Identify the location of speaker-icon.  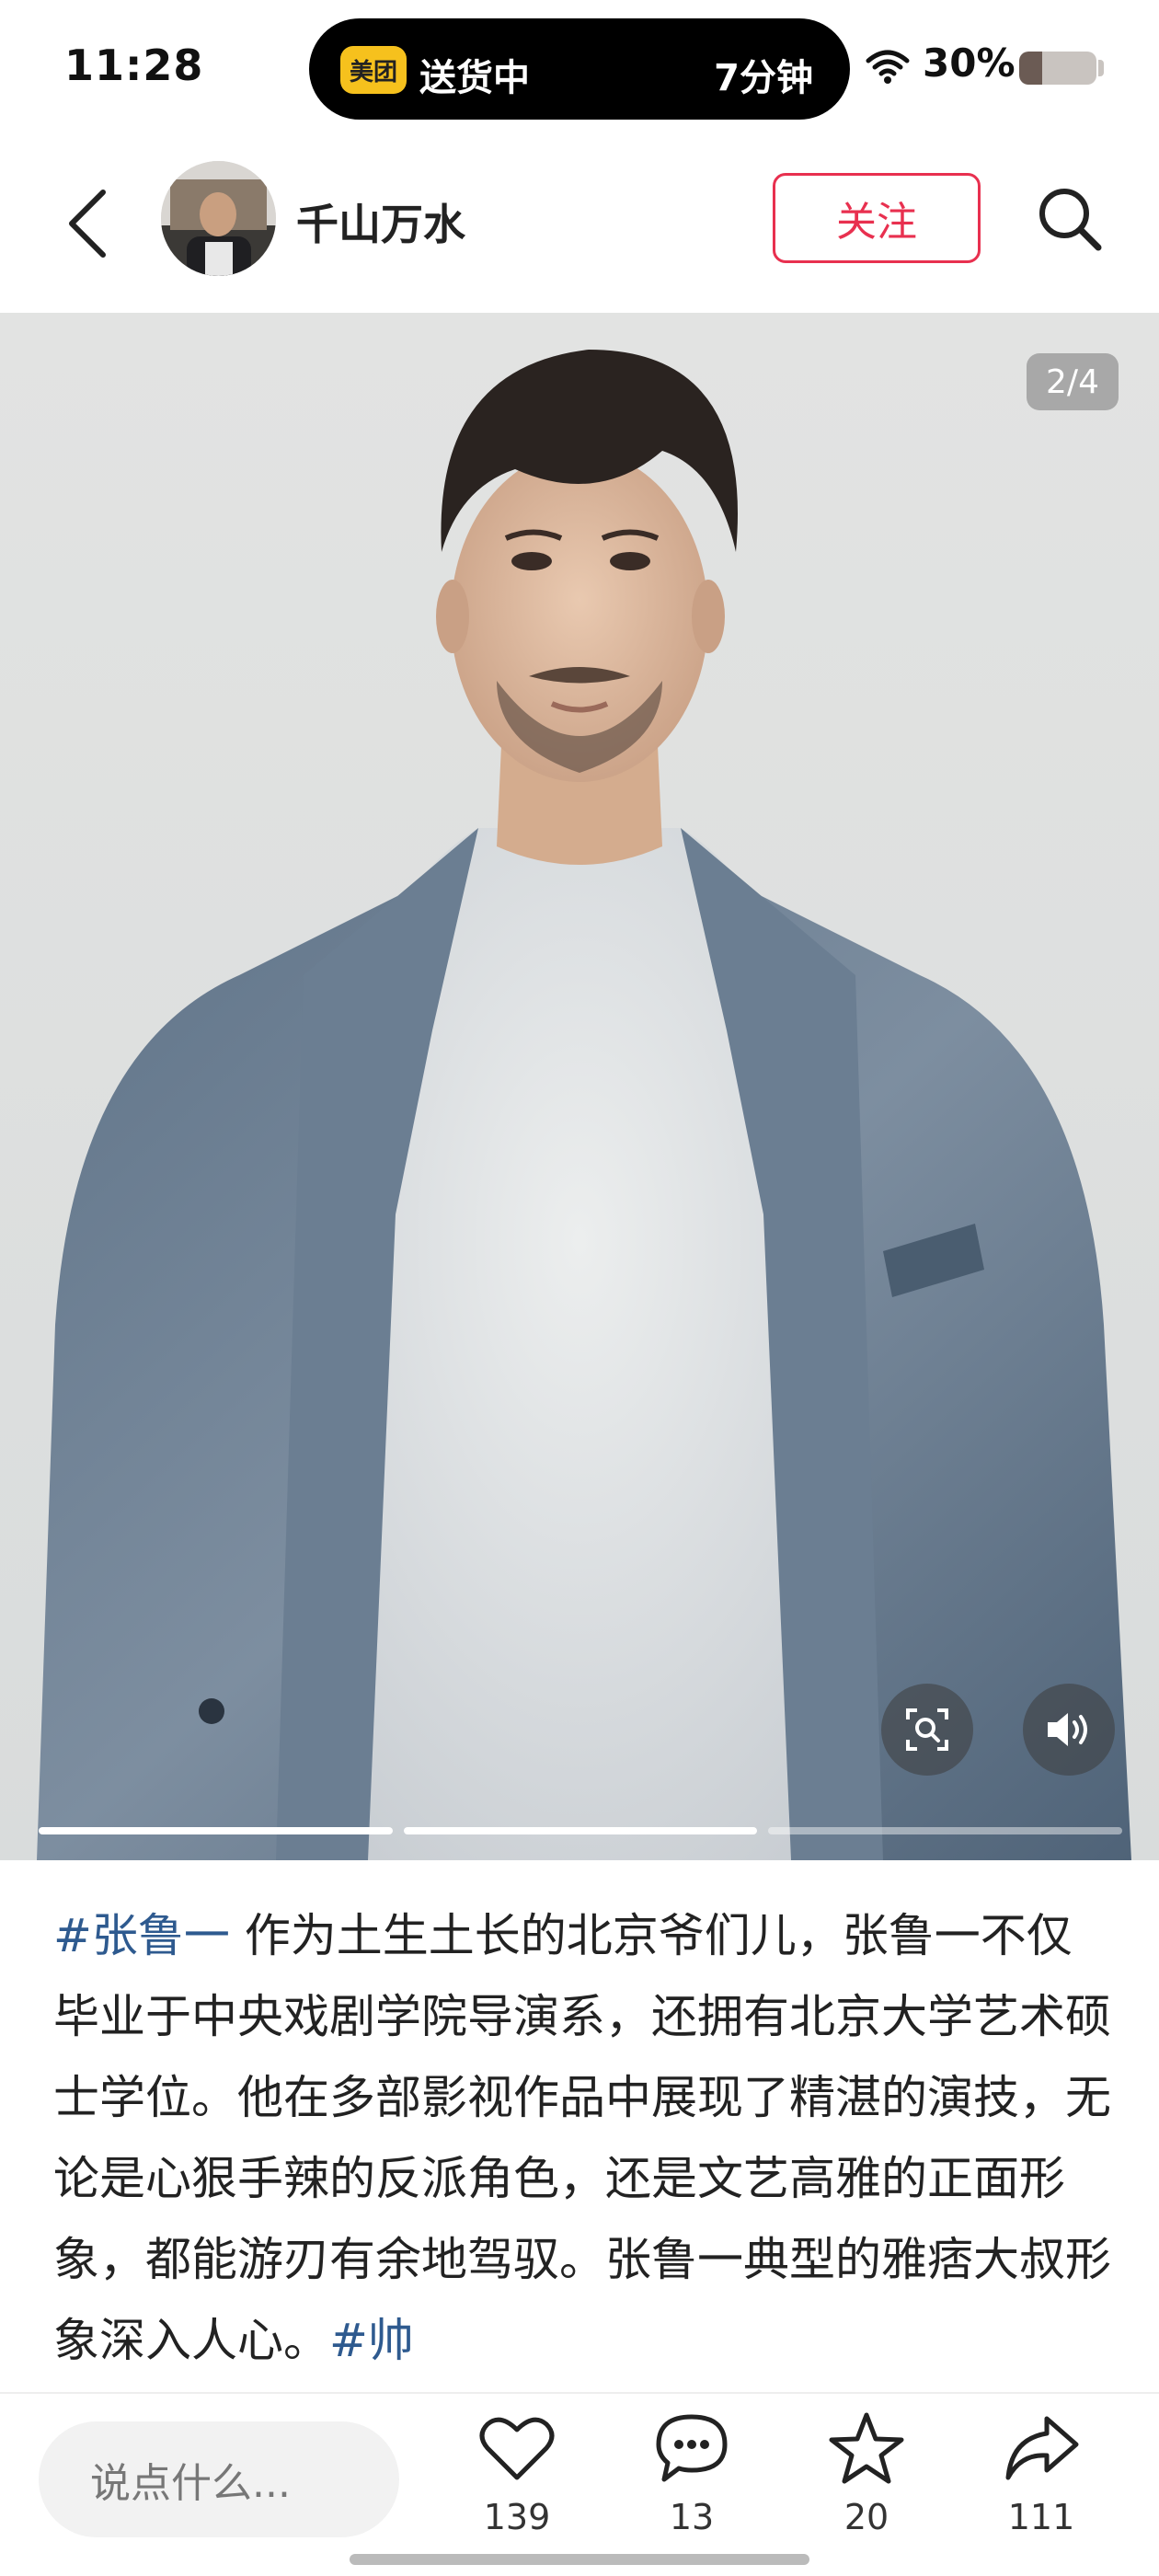
(1067, 1729).